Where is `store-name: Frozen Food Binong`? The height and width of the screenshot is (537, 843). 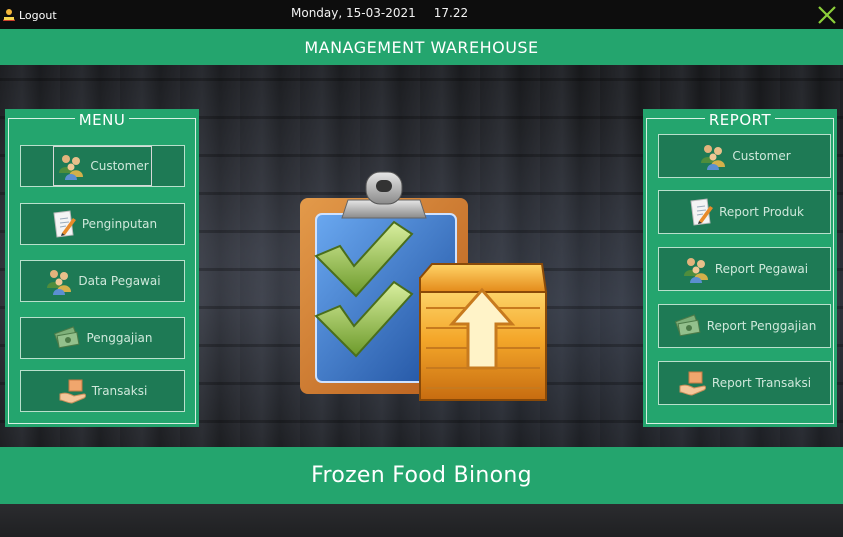
store-name: Frozen Food Binong is located at coordinates (421, 475).